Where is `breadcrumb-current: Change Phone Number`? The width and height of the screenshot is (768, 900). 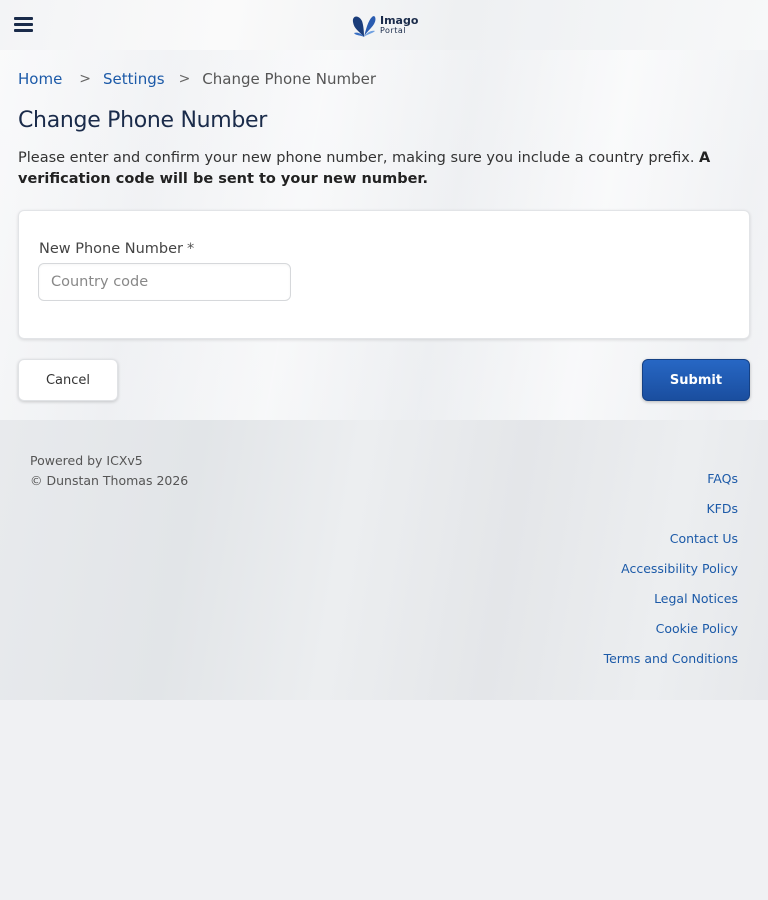
breadcrumb-current: Change Phone Number is located at coordinates (289, 79).